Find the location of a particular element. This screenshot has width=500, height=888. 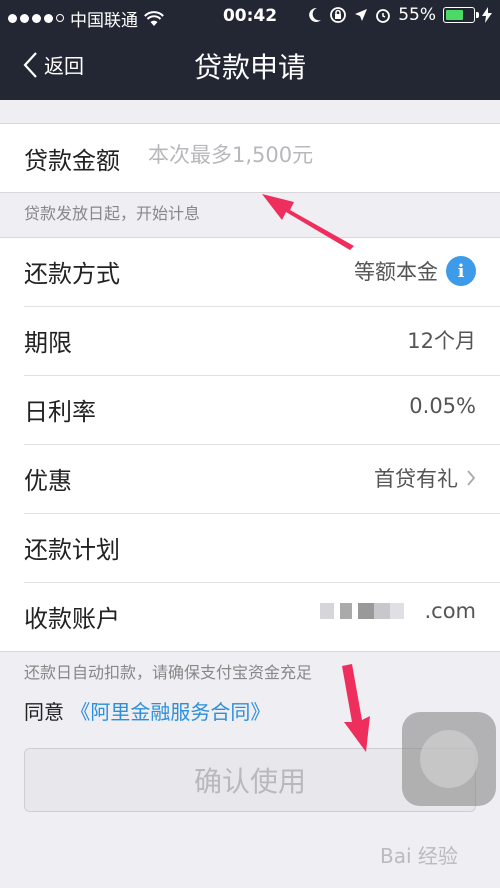

chevron-right-icon is located at coordinates (471, 478).